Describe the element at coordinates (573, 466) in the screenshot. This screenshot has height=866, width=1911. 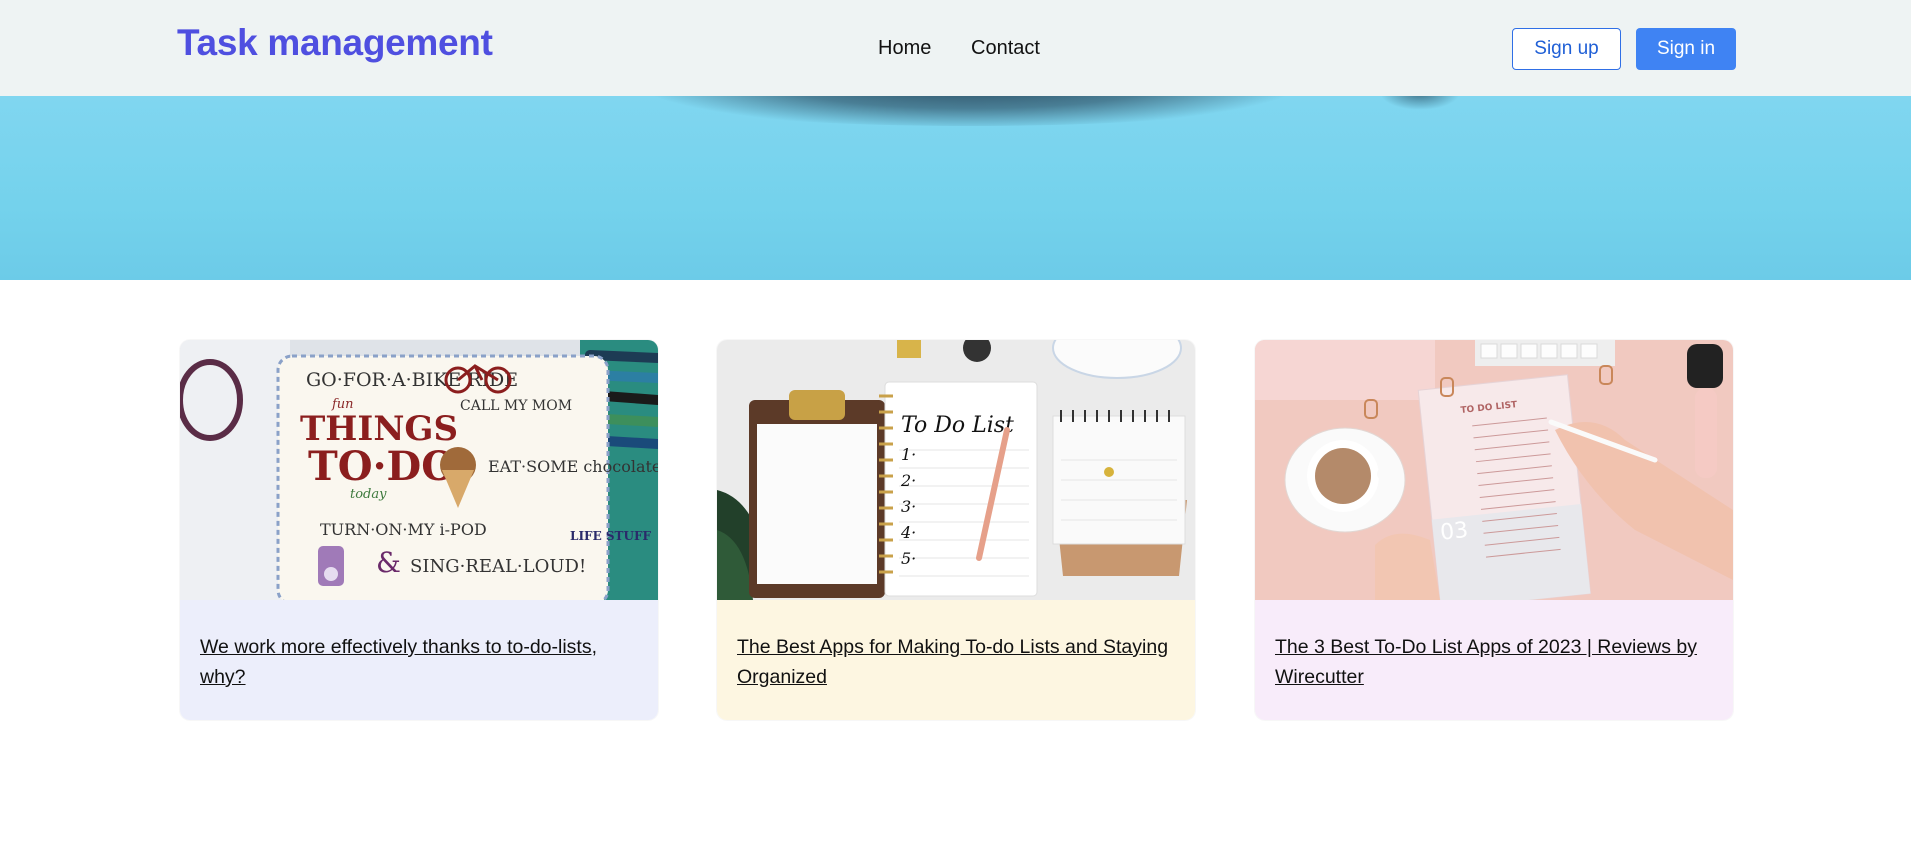
I see `svg-text: EAT·SOME chocolate ICE·CREAM` at that location.